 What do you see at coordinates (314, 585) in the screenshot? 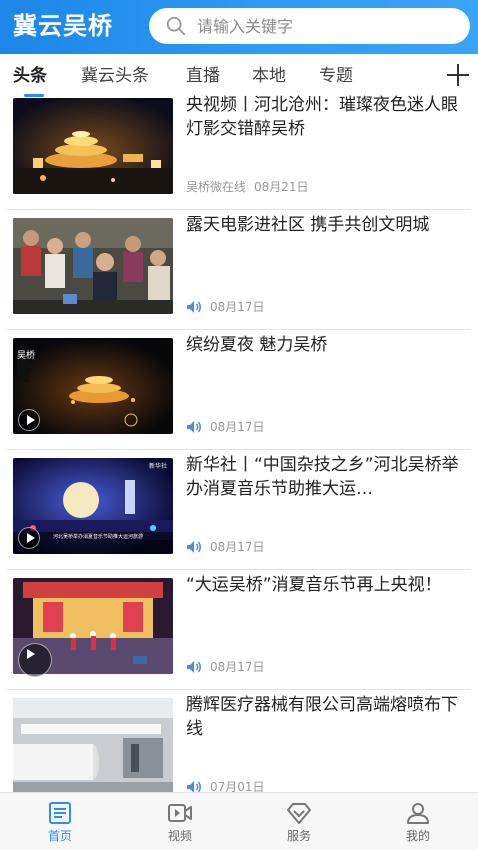
I see `news-title: “大运吴桥”消夏音乐节再上央视！` at bounding box center [314, 585].